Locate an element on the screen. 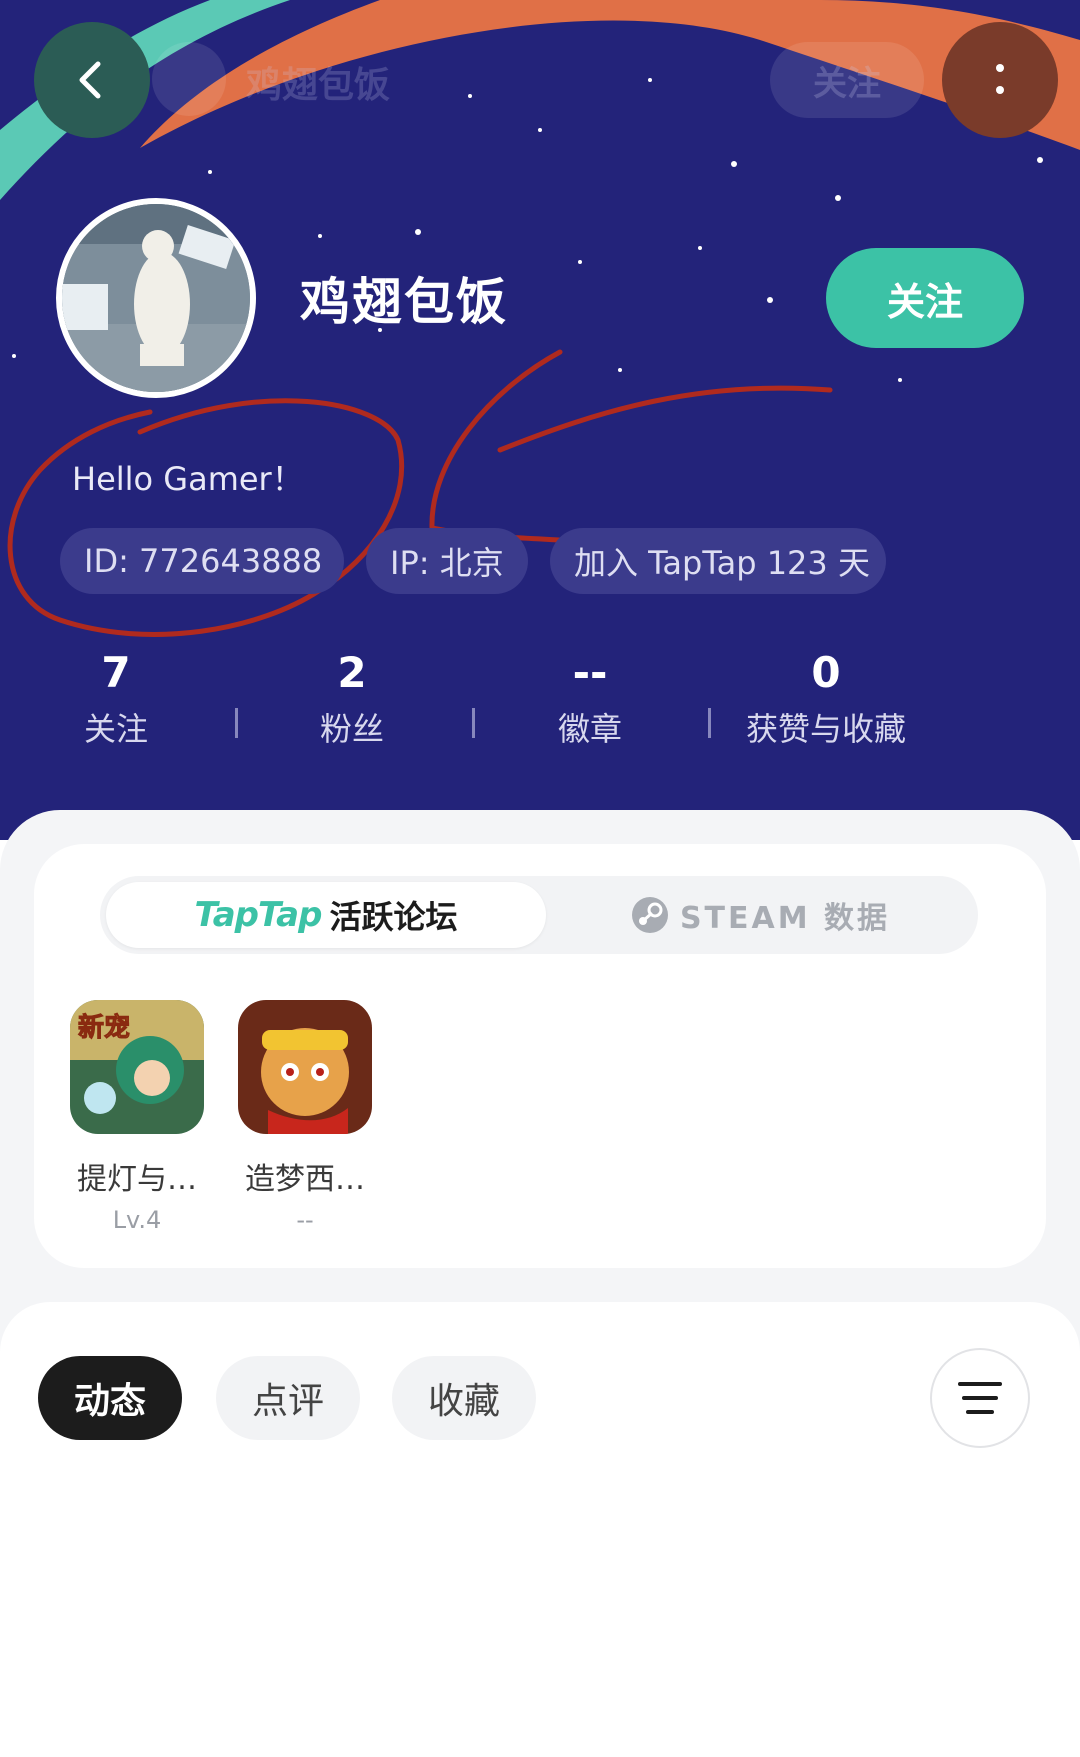 The width and height of the screenshot is (1080, 1757). more-options-button is located at coordinates (1000, 80).